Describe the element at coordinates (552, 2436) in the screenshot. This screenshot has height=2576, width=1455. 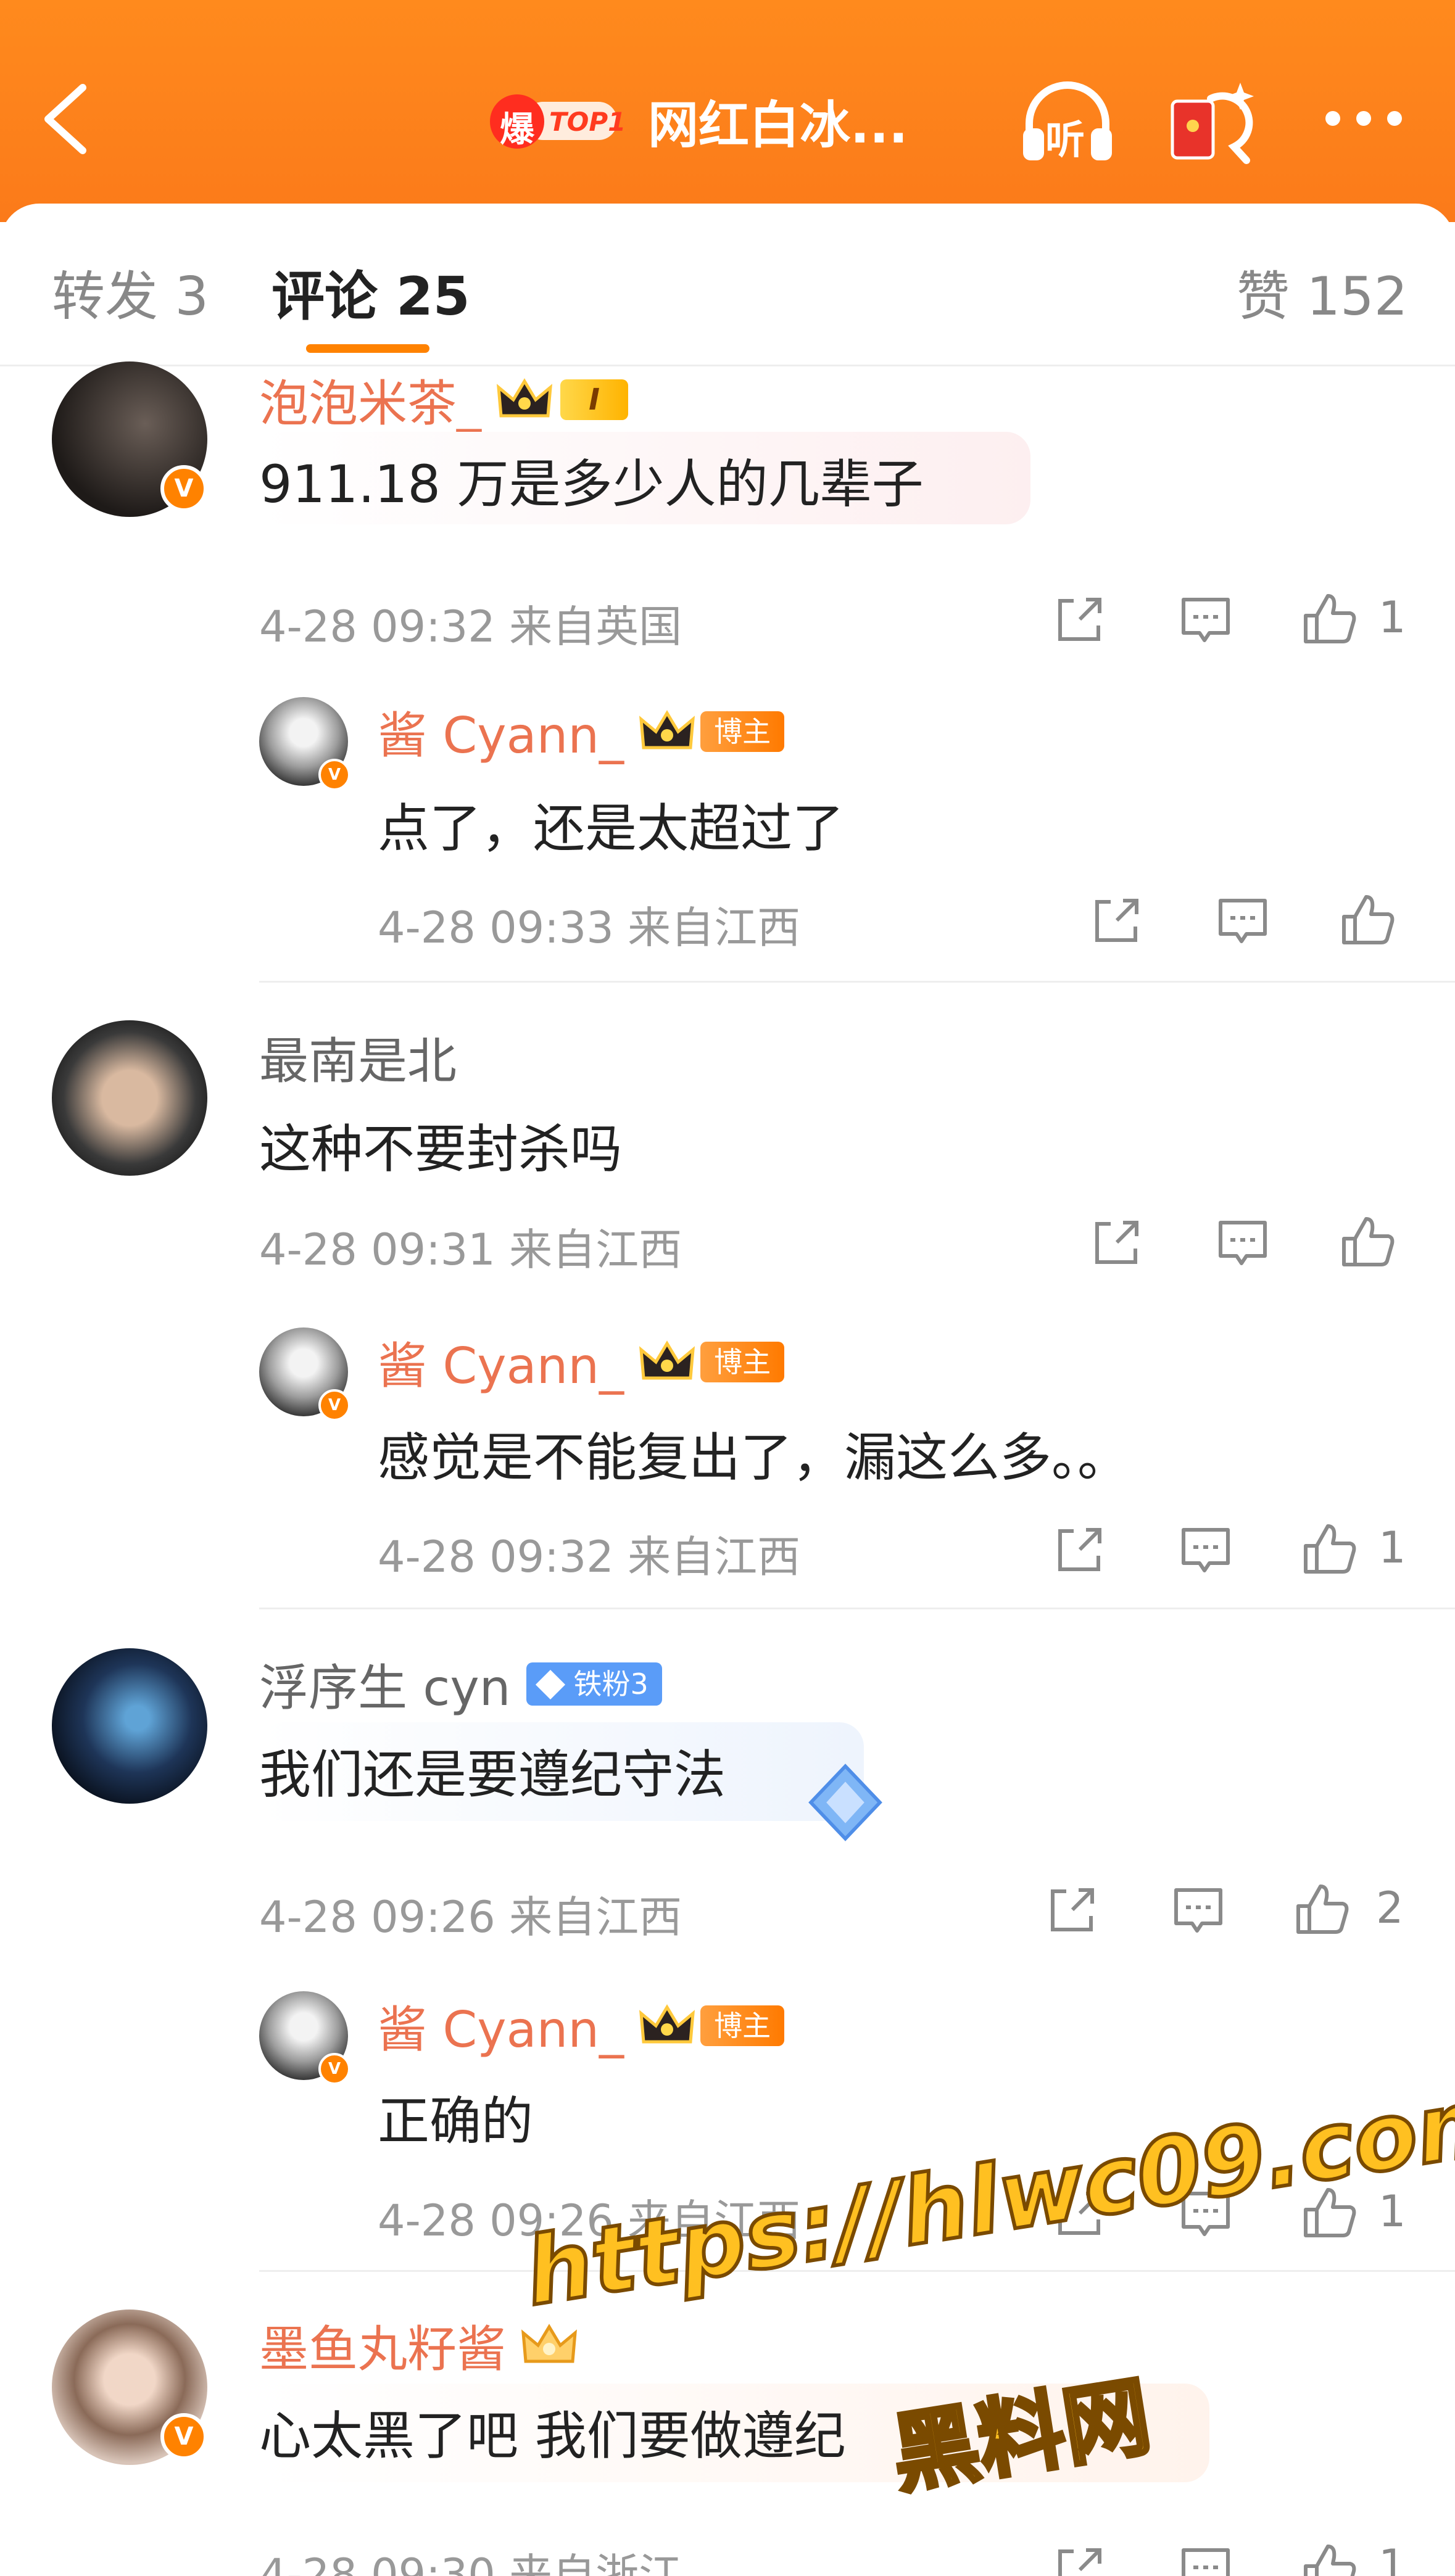
I see `comment-text: 心太黑了吧 我们要做遵纪` at that location.